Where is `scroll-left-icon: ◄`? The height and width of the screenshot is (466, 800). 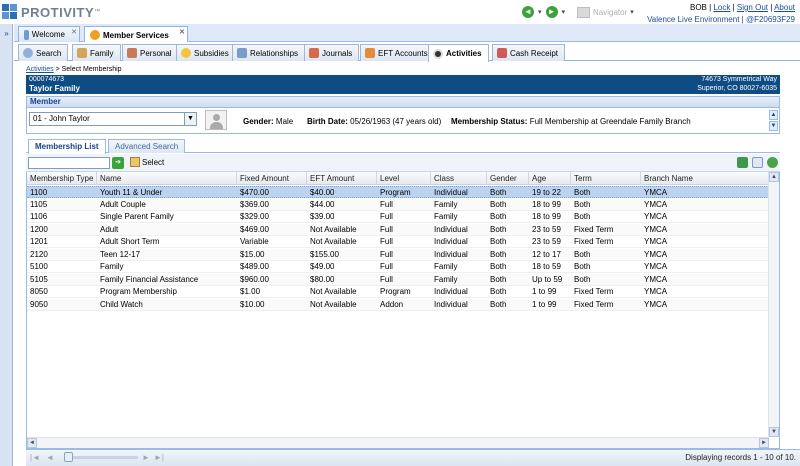 scroll-left-icon: ◄ is located at coordinates (32, 443).